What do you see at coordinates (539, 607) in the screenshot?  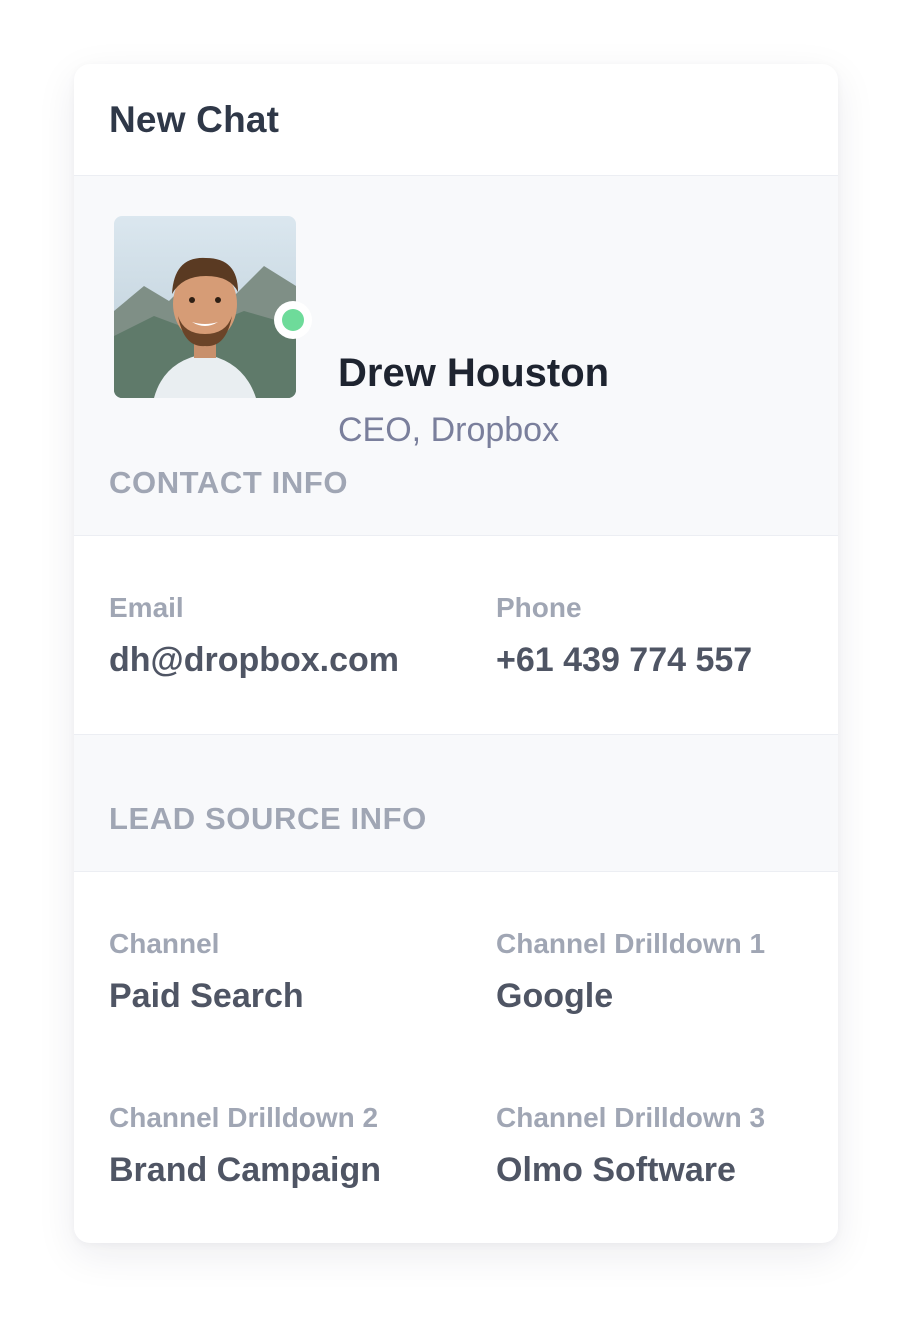 I see `phone-label: Phone` at bounding box center [539, 607].